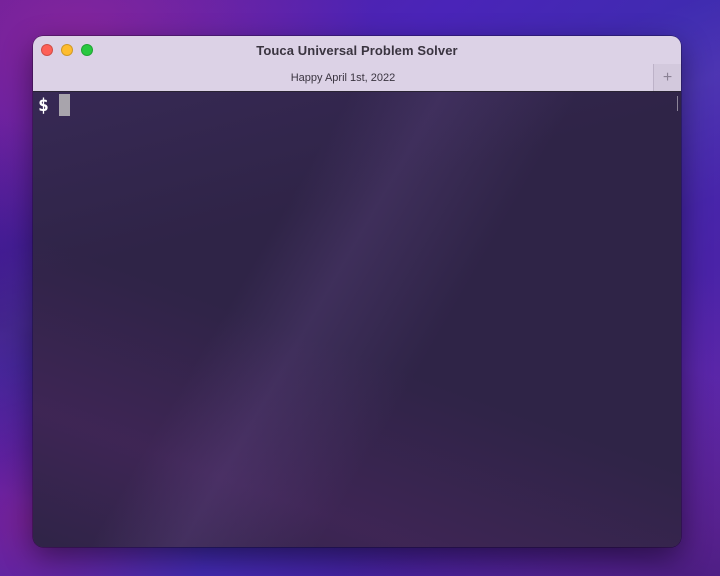 This screenshot has width=720, height=576. I want to click on tab-bar: Happy April 1st, 2022 +, so click(357, 78).